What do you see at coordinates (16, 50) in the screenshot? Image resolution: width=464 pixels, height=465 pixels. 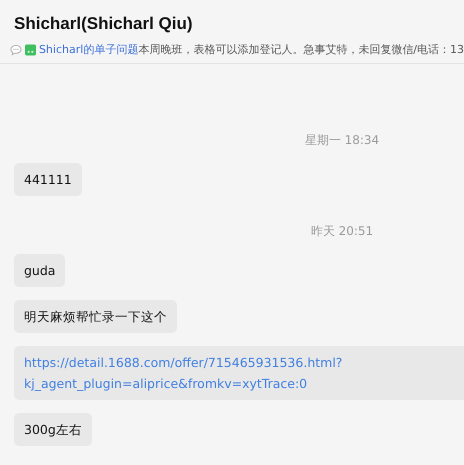 I see `speech-bubble-icon` at bounding box center [16, 50].